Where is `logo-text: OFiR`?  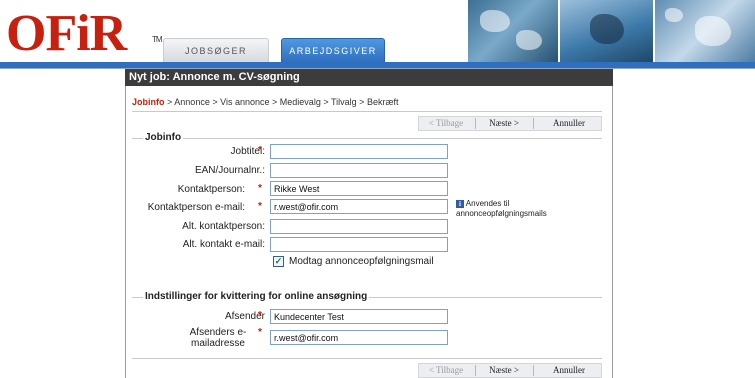
logo-text: OFiR is located at coordinates (66, 33).